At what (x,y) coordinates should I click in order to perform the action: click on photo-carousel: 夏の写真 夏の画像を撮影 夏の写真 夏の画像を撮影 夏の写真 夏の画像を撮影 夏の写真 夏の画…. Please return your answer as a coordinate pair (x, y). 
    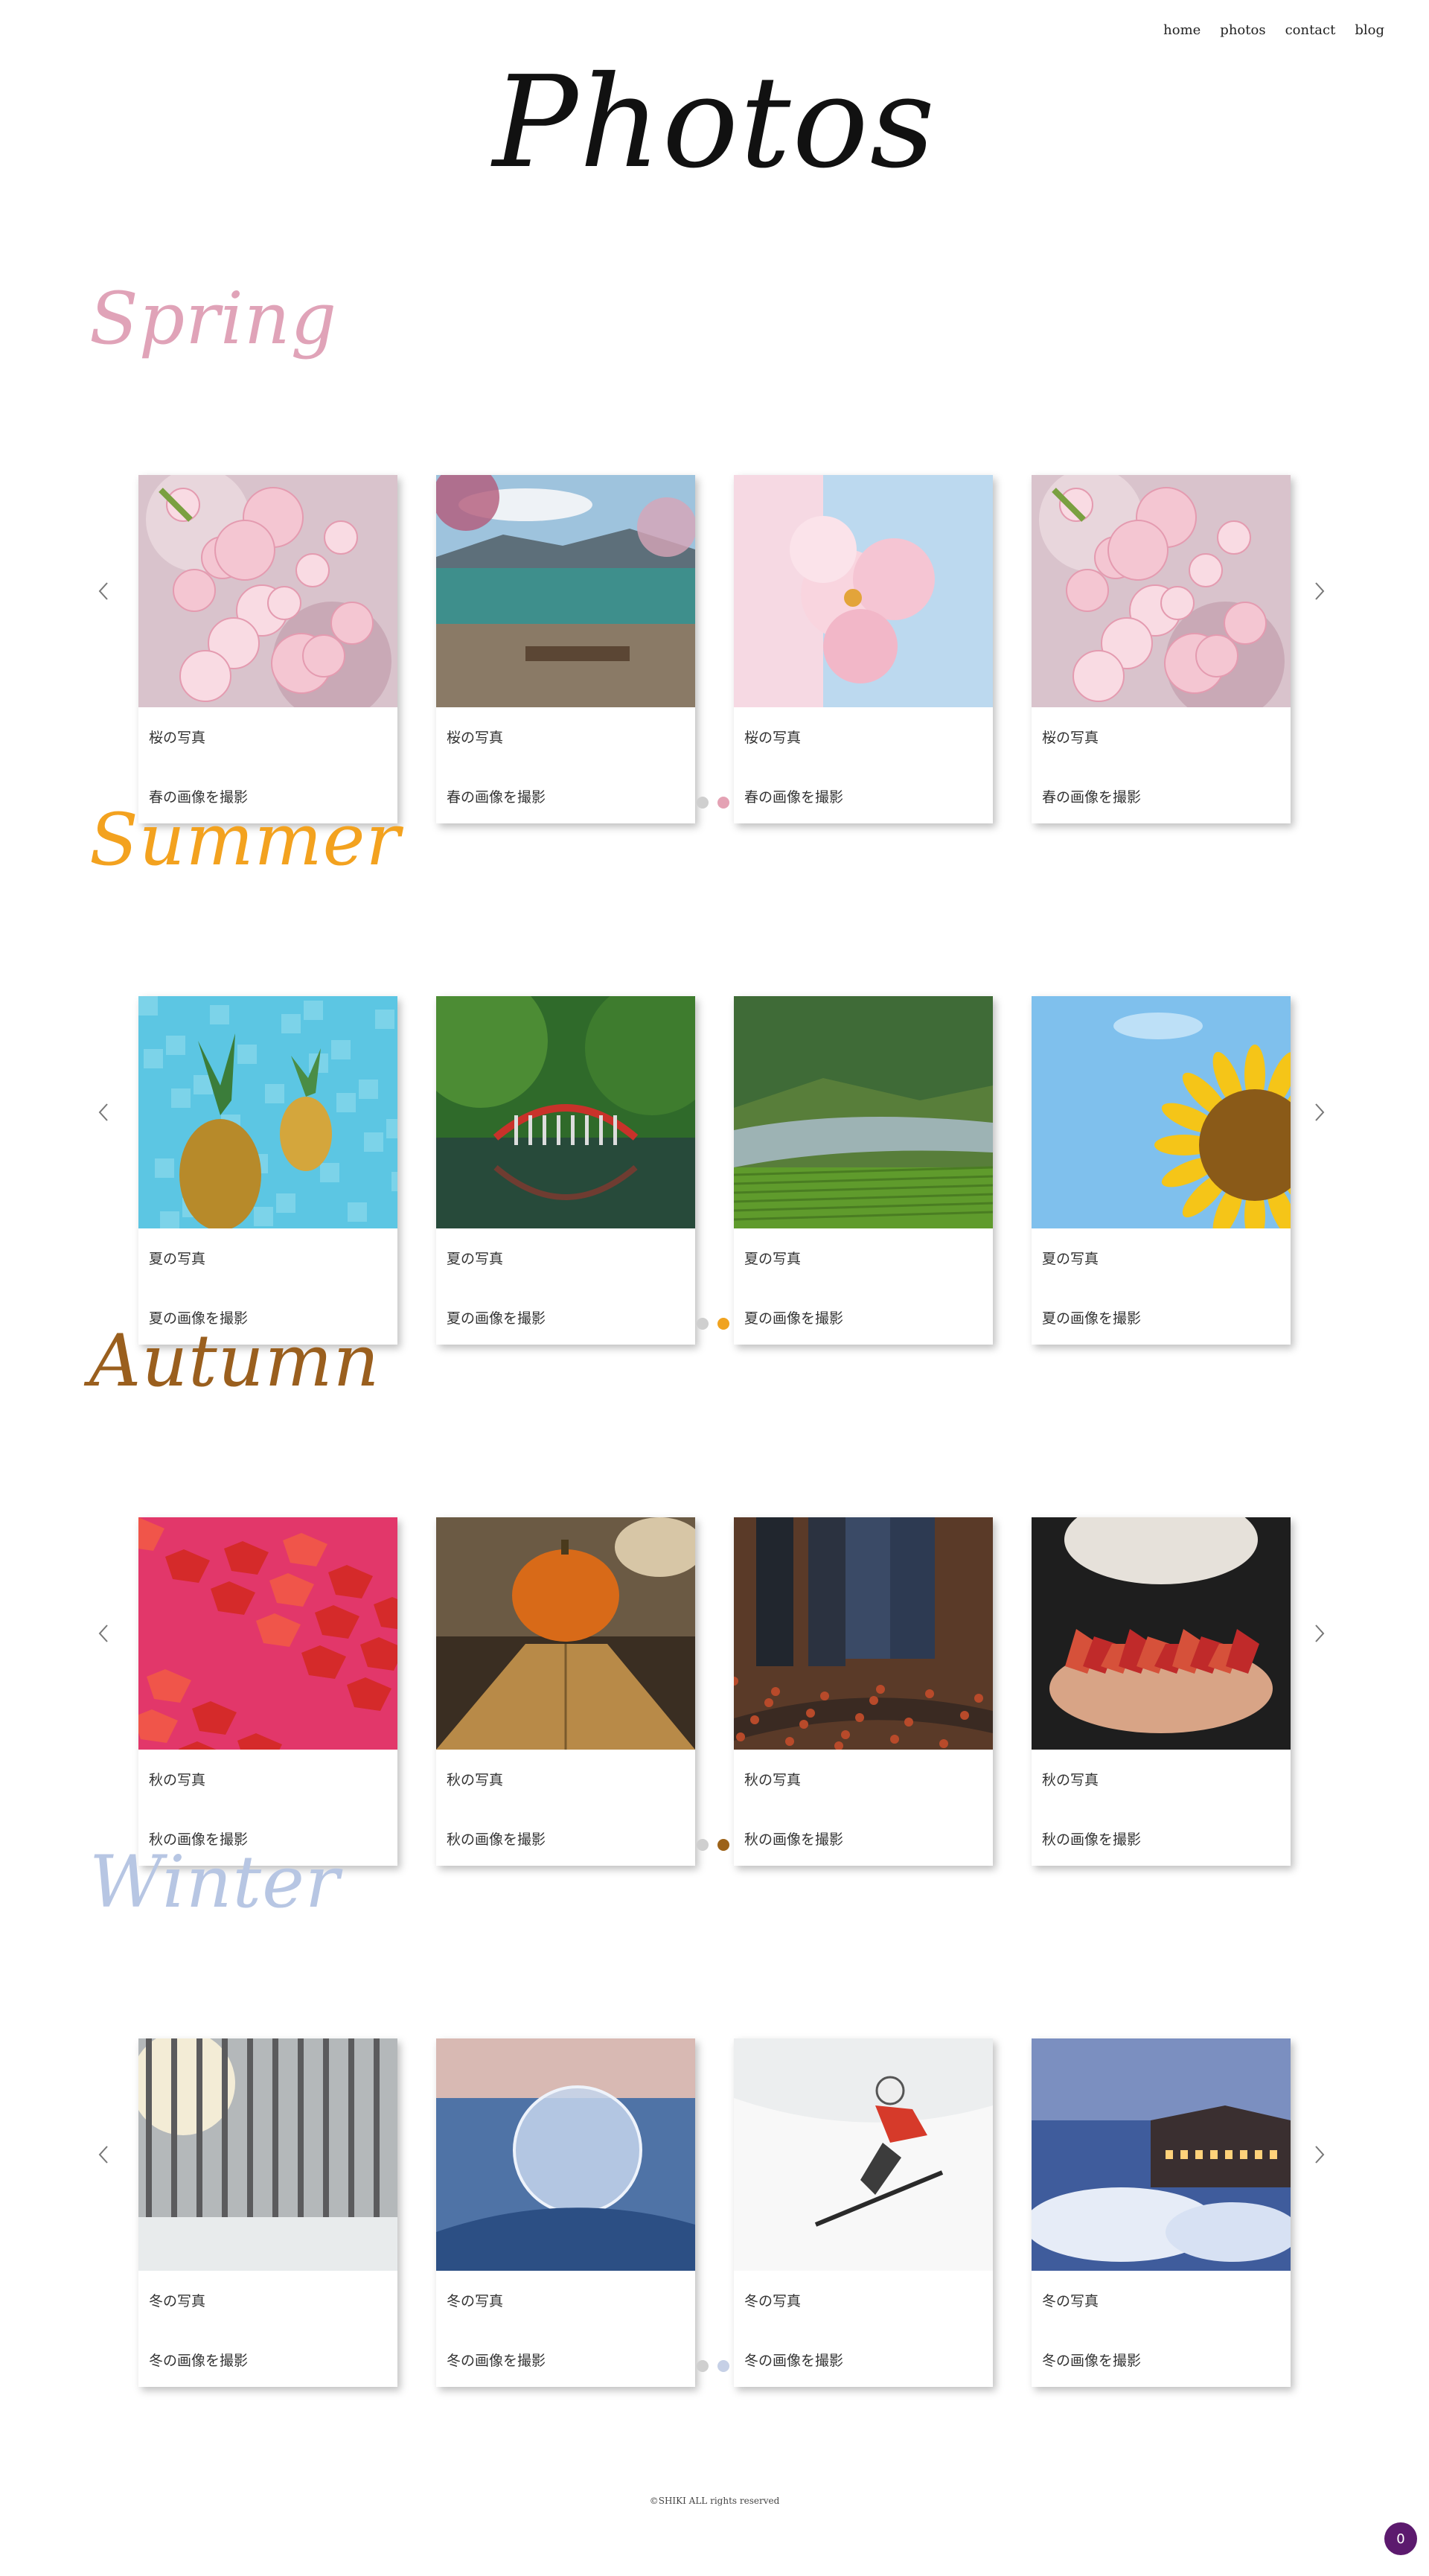
    Looking at the image, I should click on (714, 1175).